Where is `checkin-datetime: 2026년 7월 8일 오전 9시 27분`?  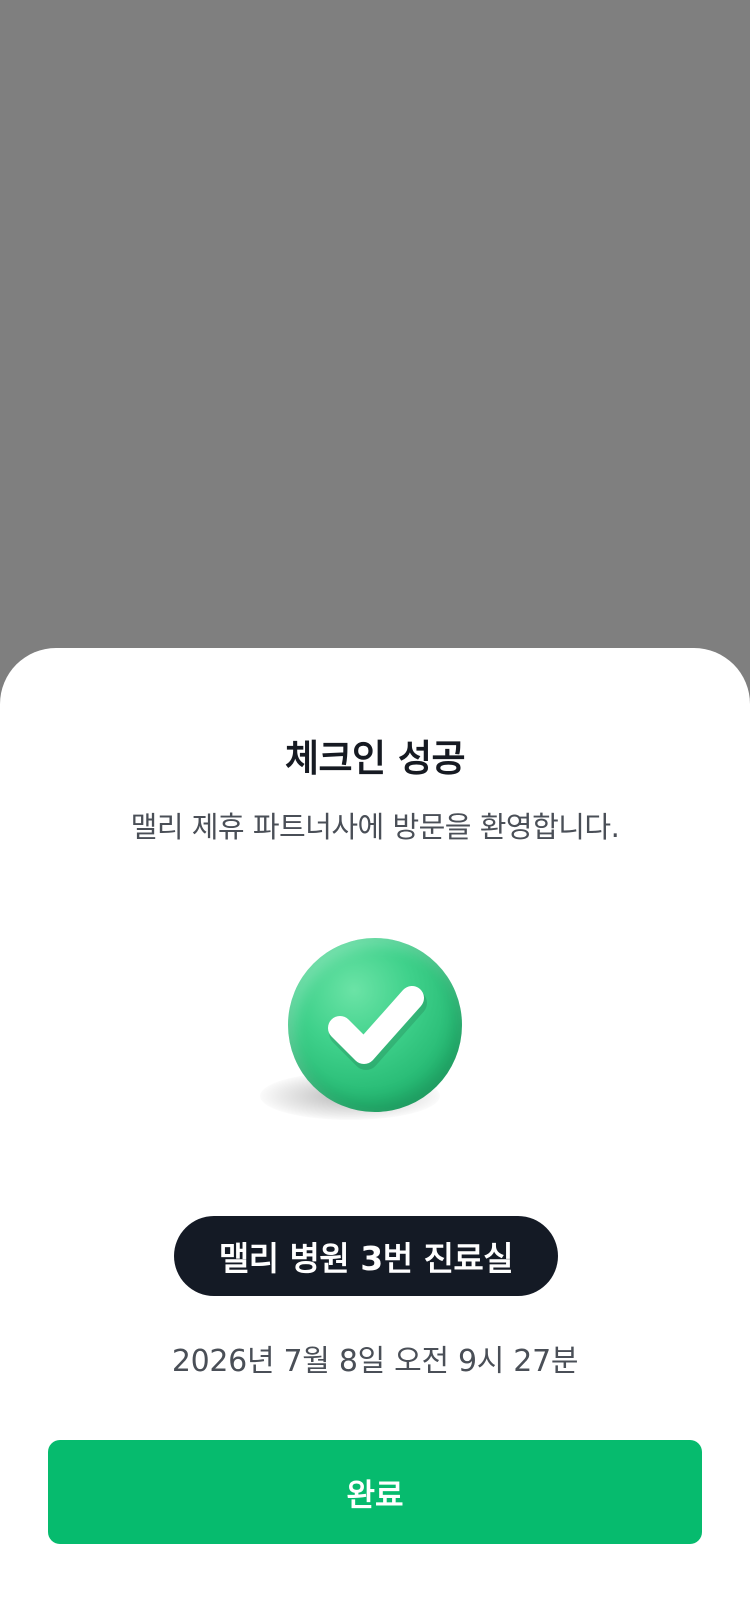
checkin-datetime: 2026년 7월 8일 오전 9시 27분 is located at coordinates (375, 1361).